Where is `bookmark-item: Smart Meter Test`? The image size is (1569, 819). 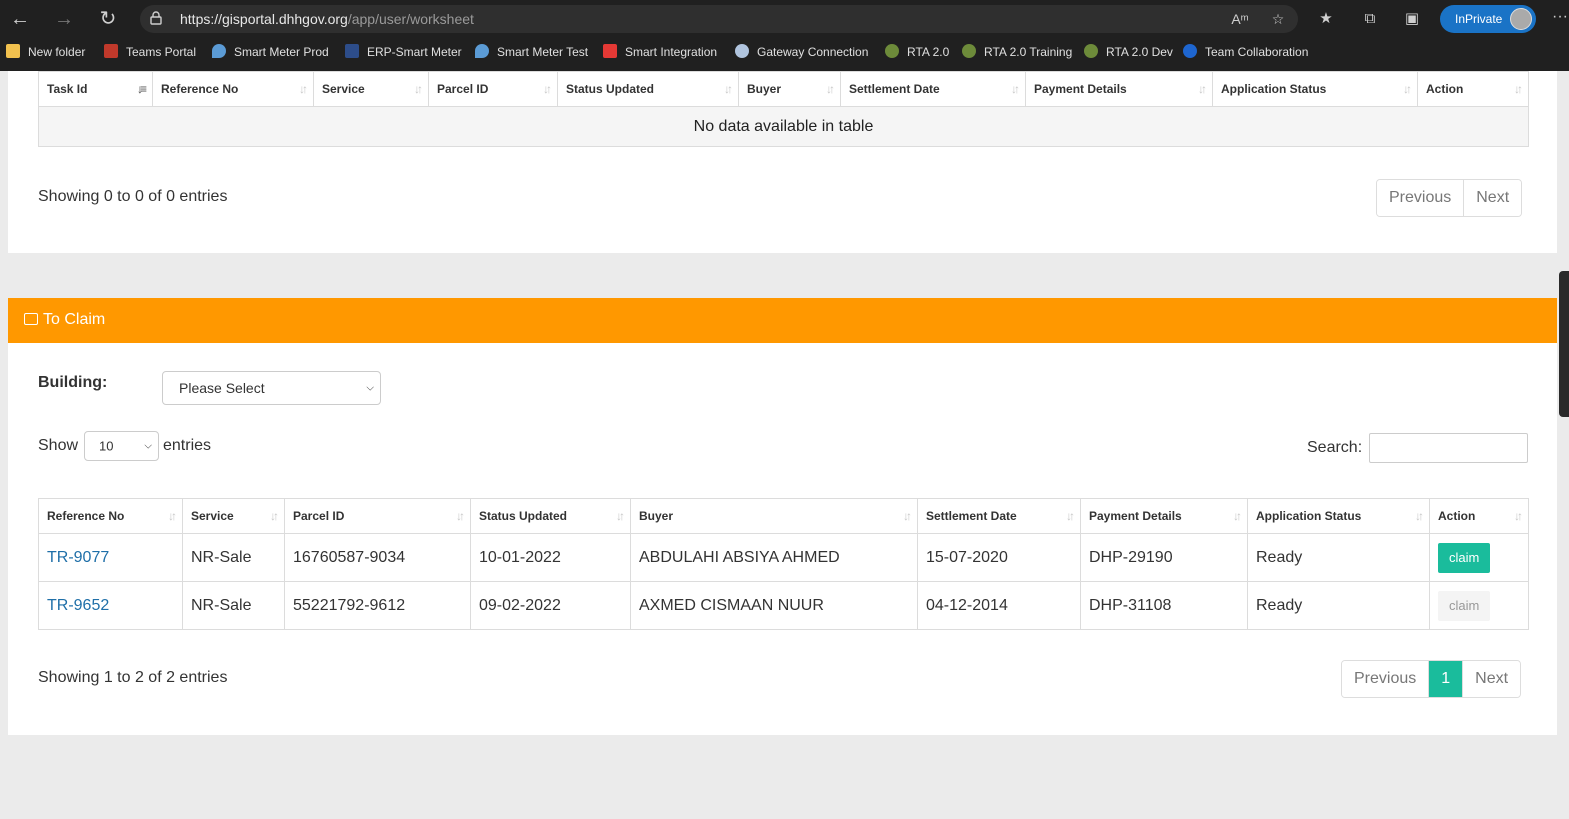 bookmark-item: Smart Meter Test is located at coordinates (531, 52).